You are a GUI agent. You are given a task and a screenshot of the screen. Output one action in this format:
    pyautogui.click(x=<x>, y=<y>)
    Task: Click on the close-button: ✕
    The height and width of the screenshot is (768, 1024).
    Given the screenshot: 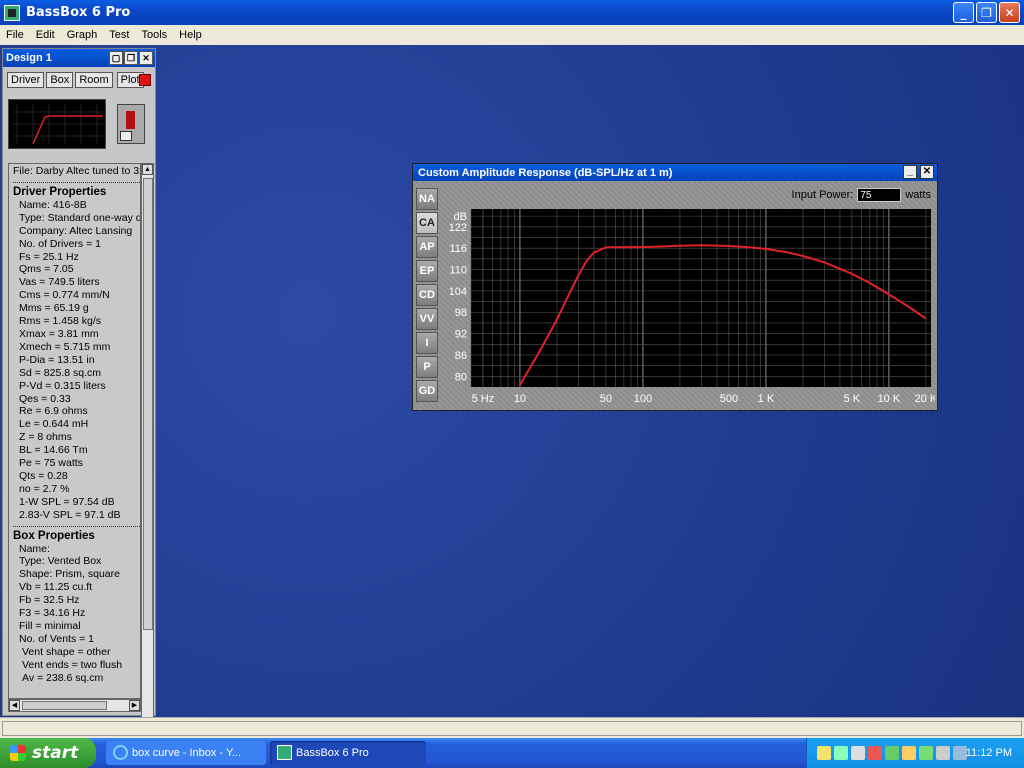 What is the action you would take?
    pyautogui.click(x=1009, y=12)
    